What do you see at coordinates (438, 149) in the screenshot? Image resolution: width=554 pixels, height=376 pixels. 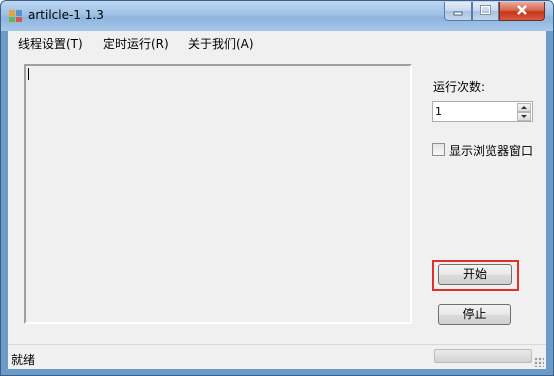 I see `show-browser-checkbox` at bounding box center [438, 149].